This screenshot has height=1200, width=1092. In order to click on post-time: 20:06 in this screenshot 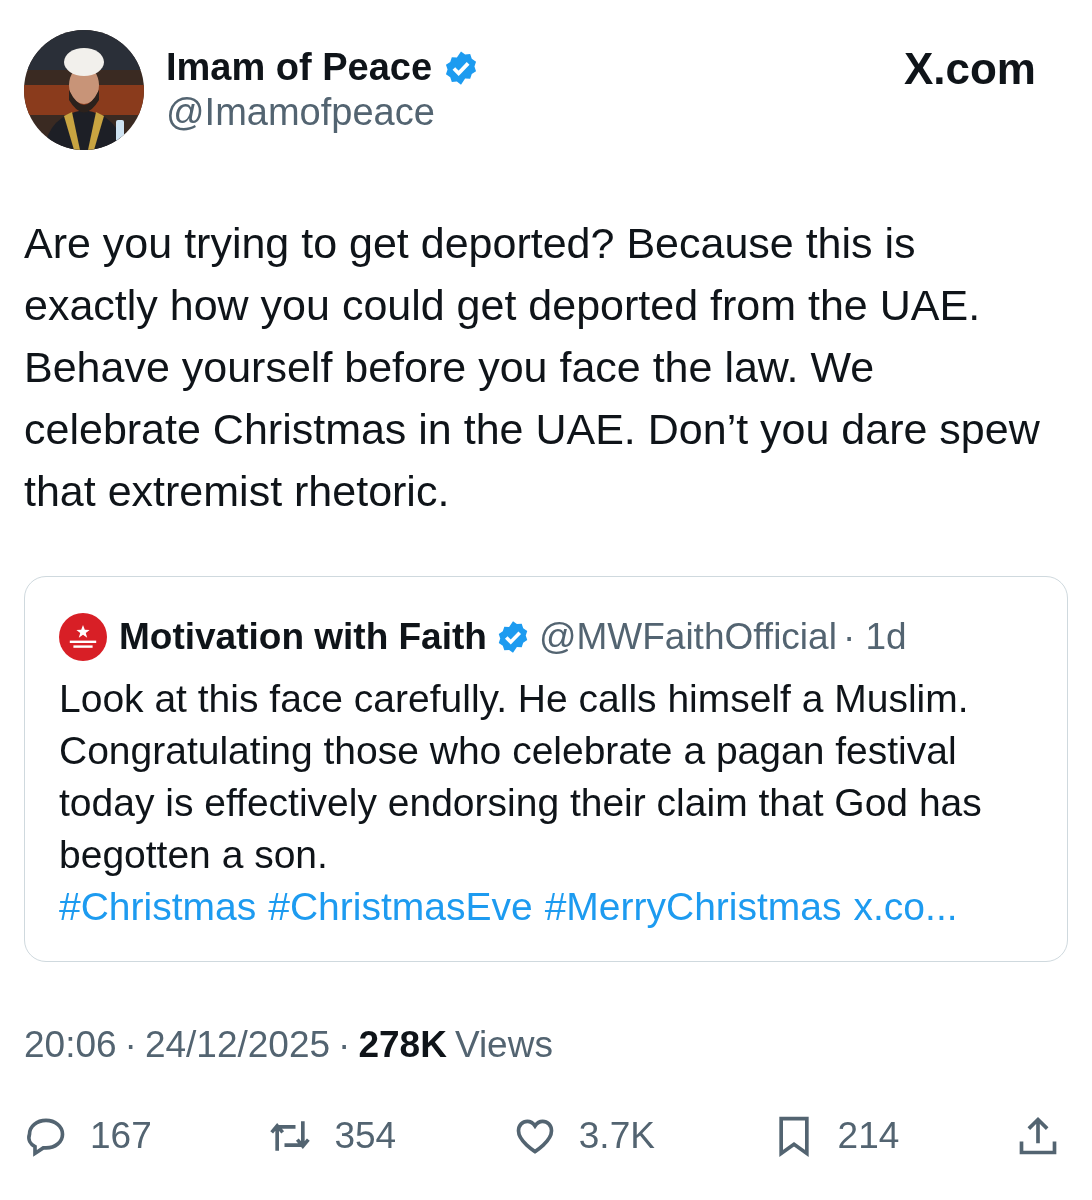, I will do `click(70, 1045)`.